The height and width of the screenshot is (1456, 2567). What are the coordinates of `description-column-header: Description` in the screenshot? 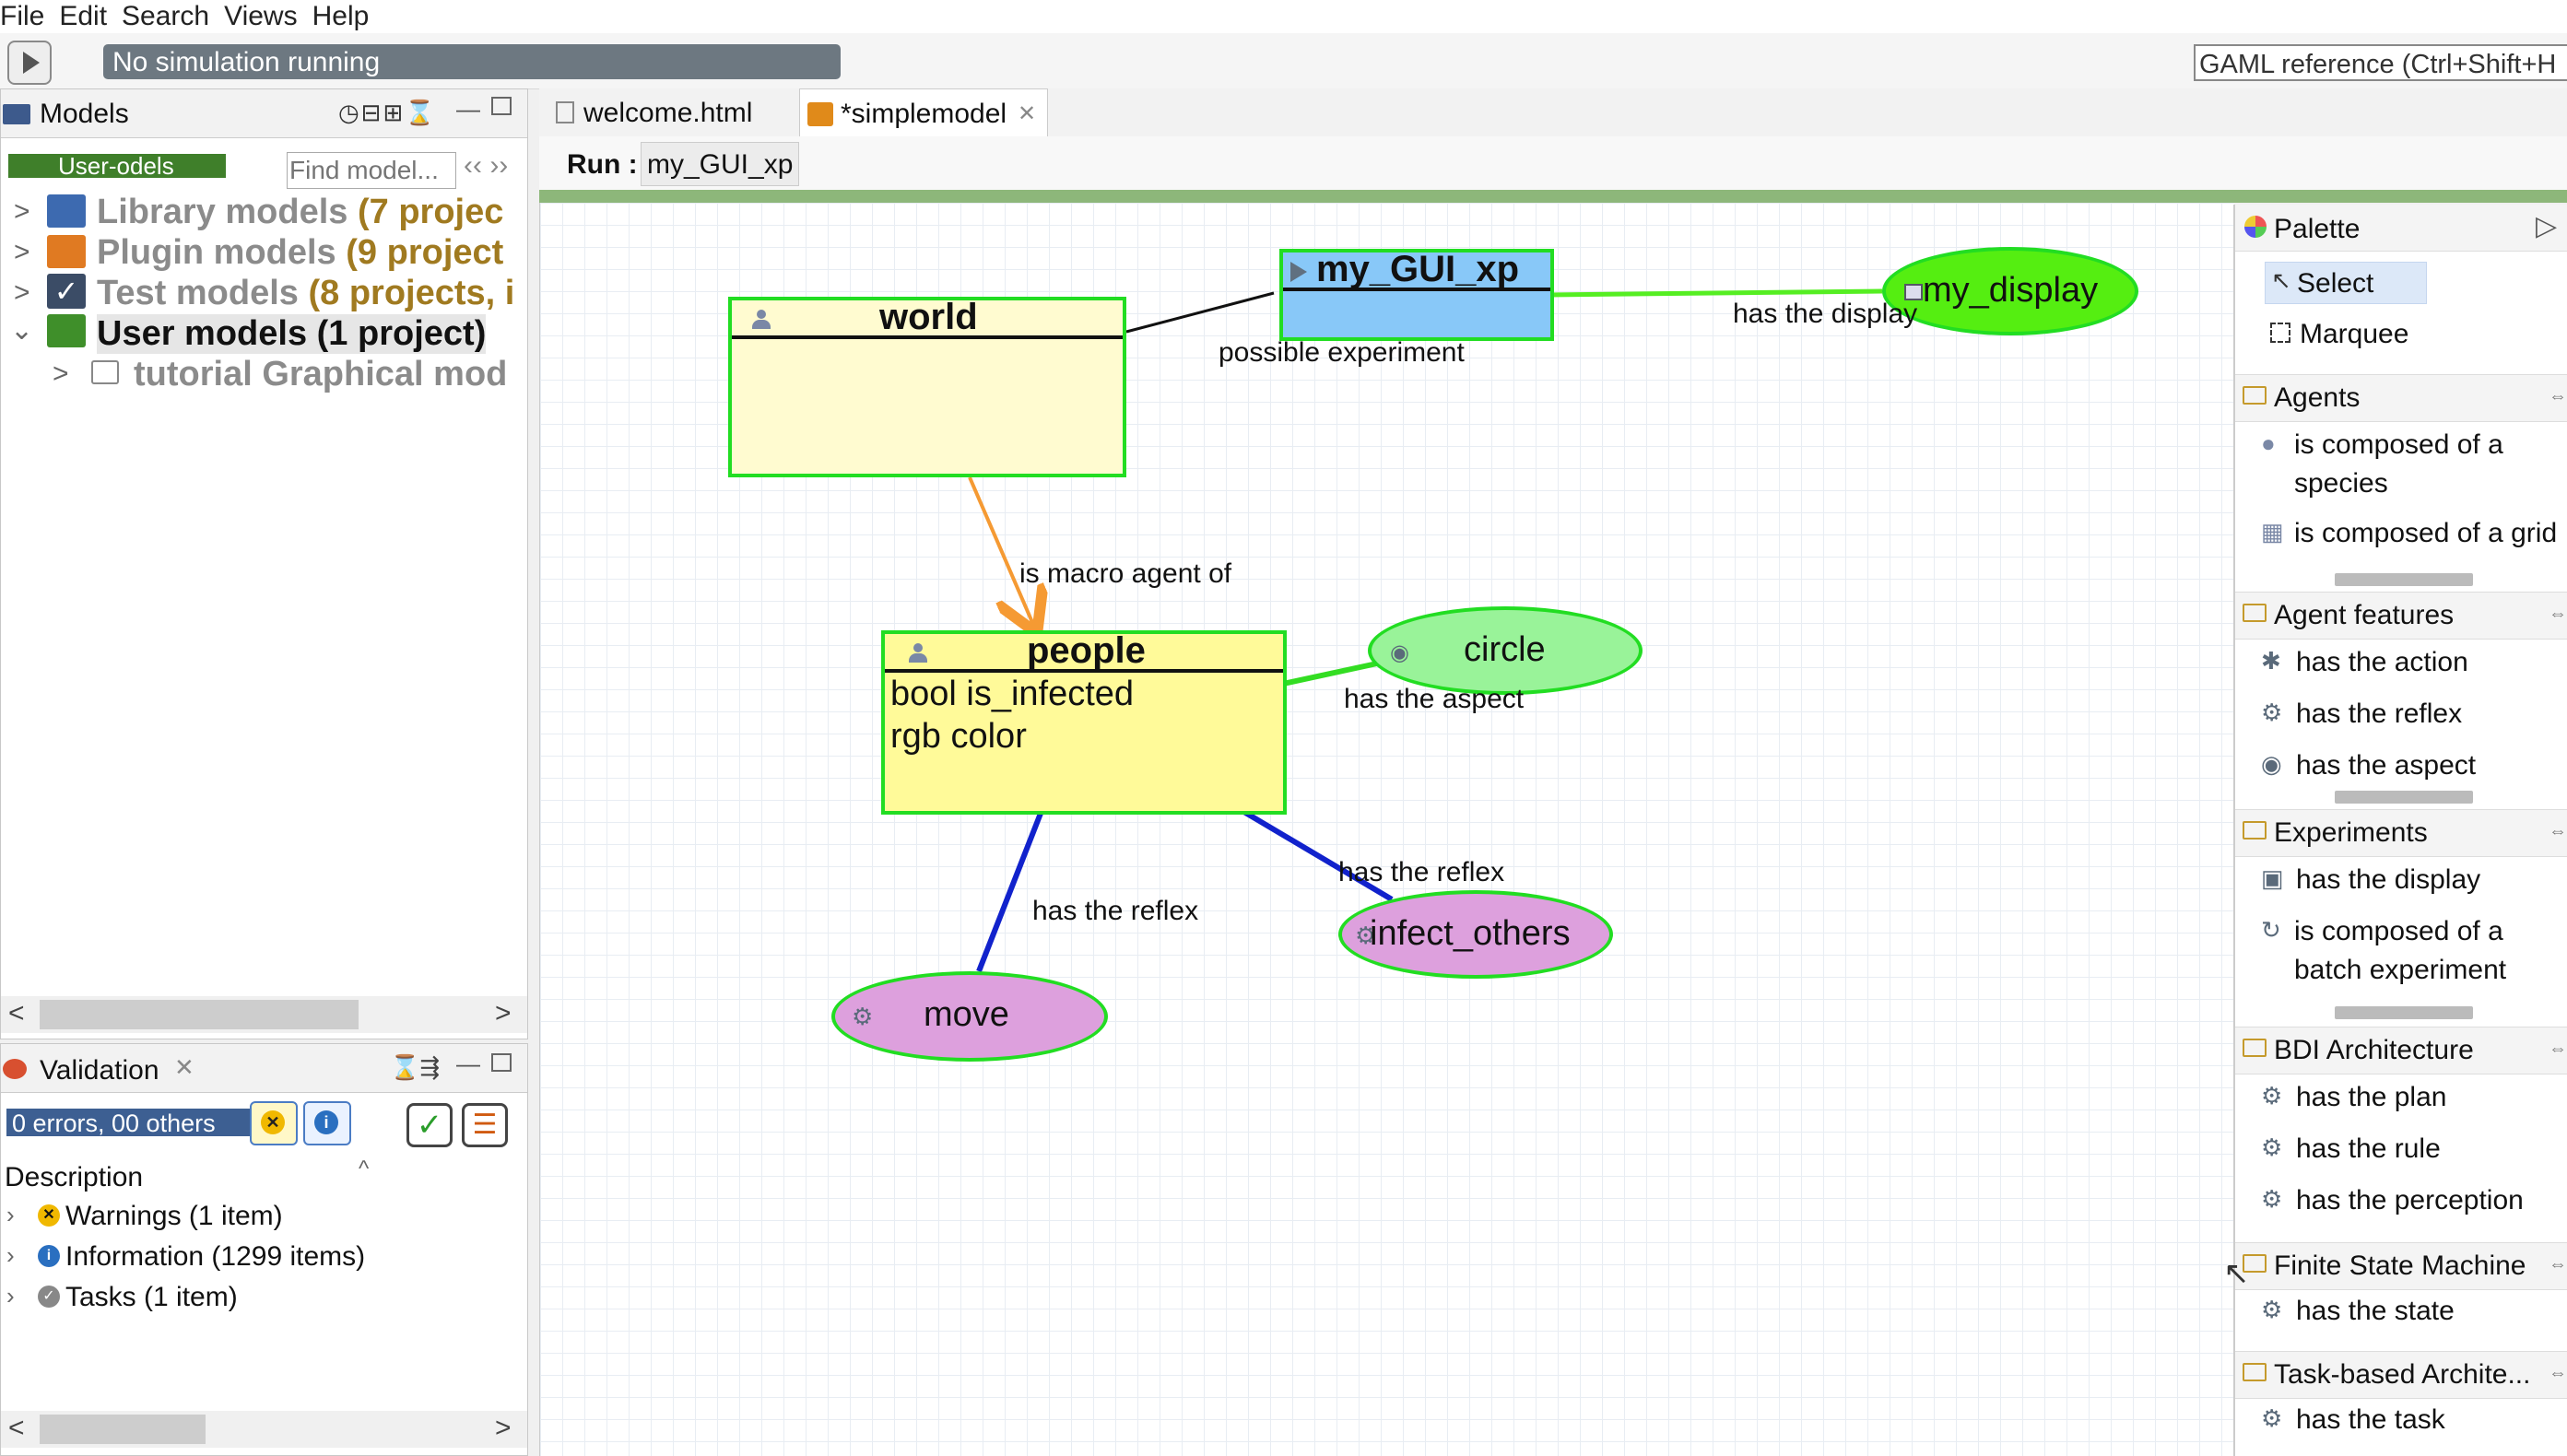 It's located at (74, 1177).